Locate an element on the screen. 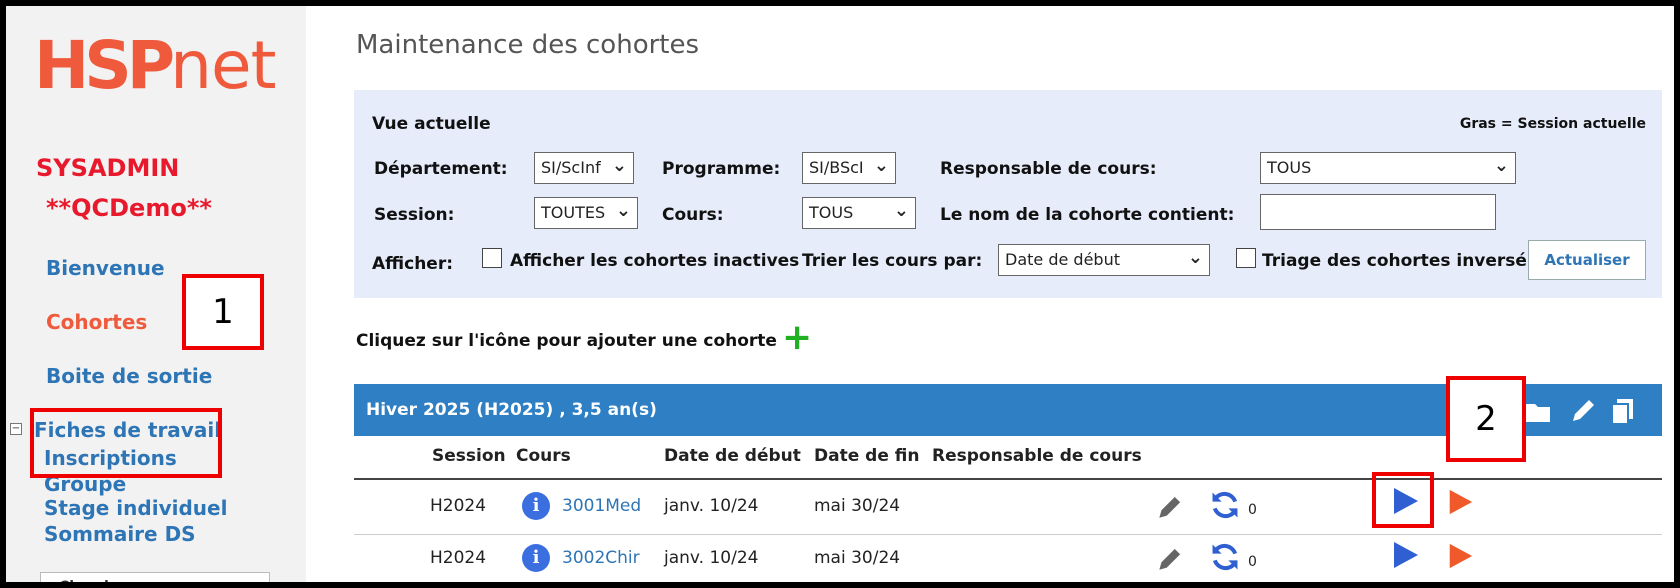 The image size is (1680, 588). nav-boite-de-sortie: Boite de sortie is located at coordinates (129, 376).